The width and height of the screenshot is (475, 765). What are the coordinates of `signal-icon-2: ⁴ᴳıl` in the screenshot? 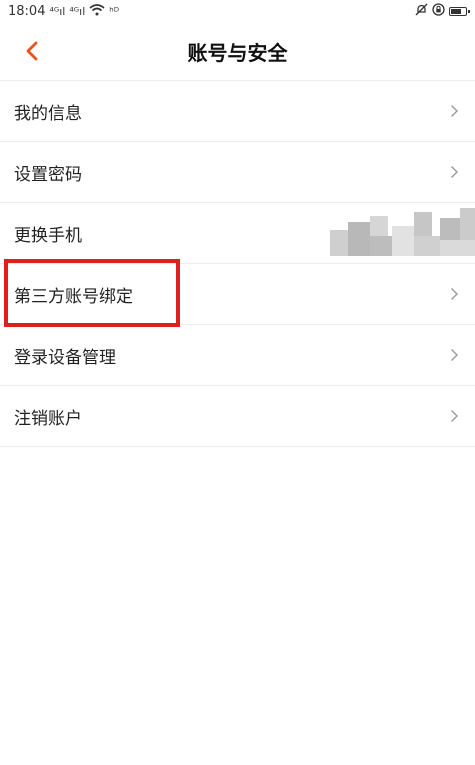 It's located at (77, 11).